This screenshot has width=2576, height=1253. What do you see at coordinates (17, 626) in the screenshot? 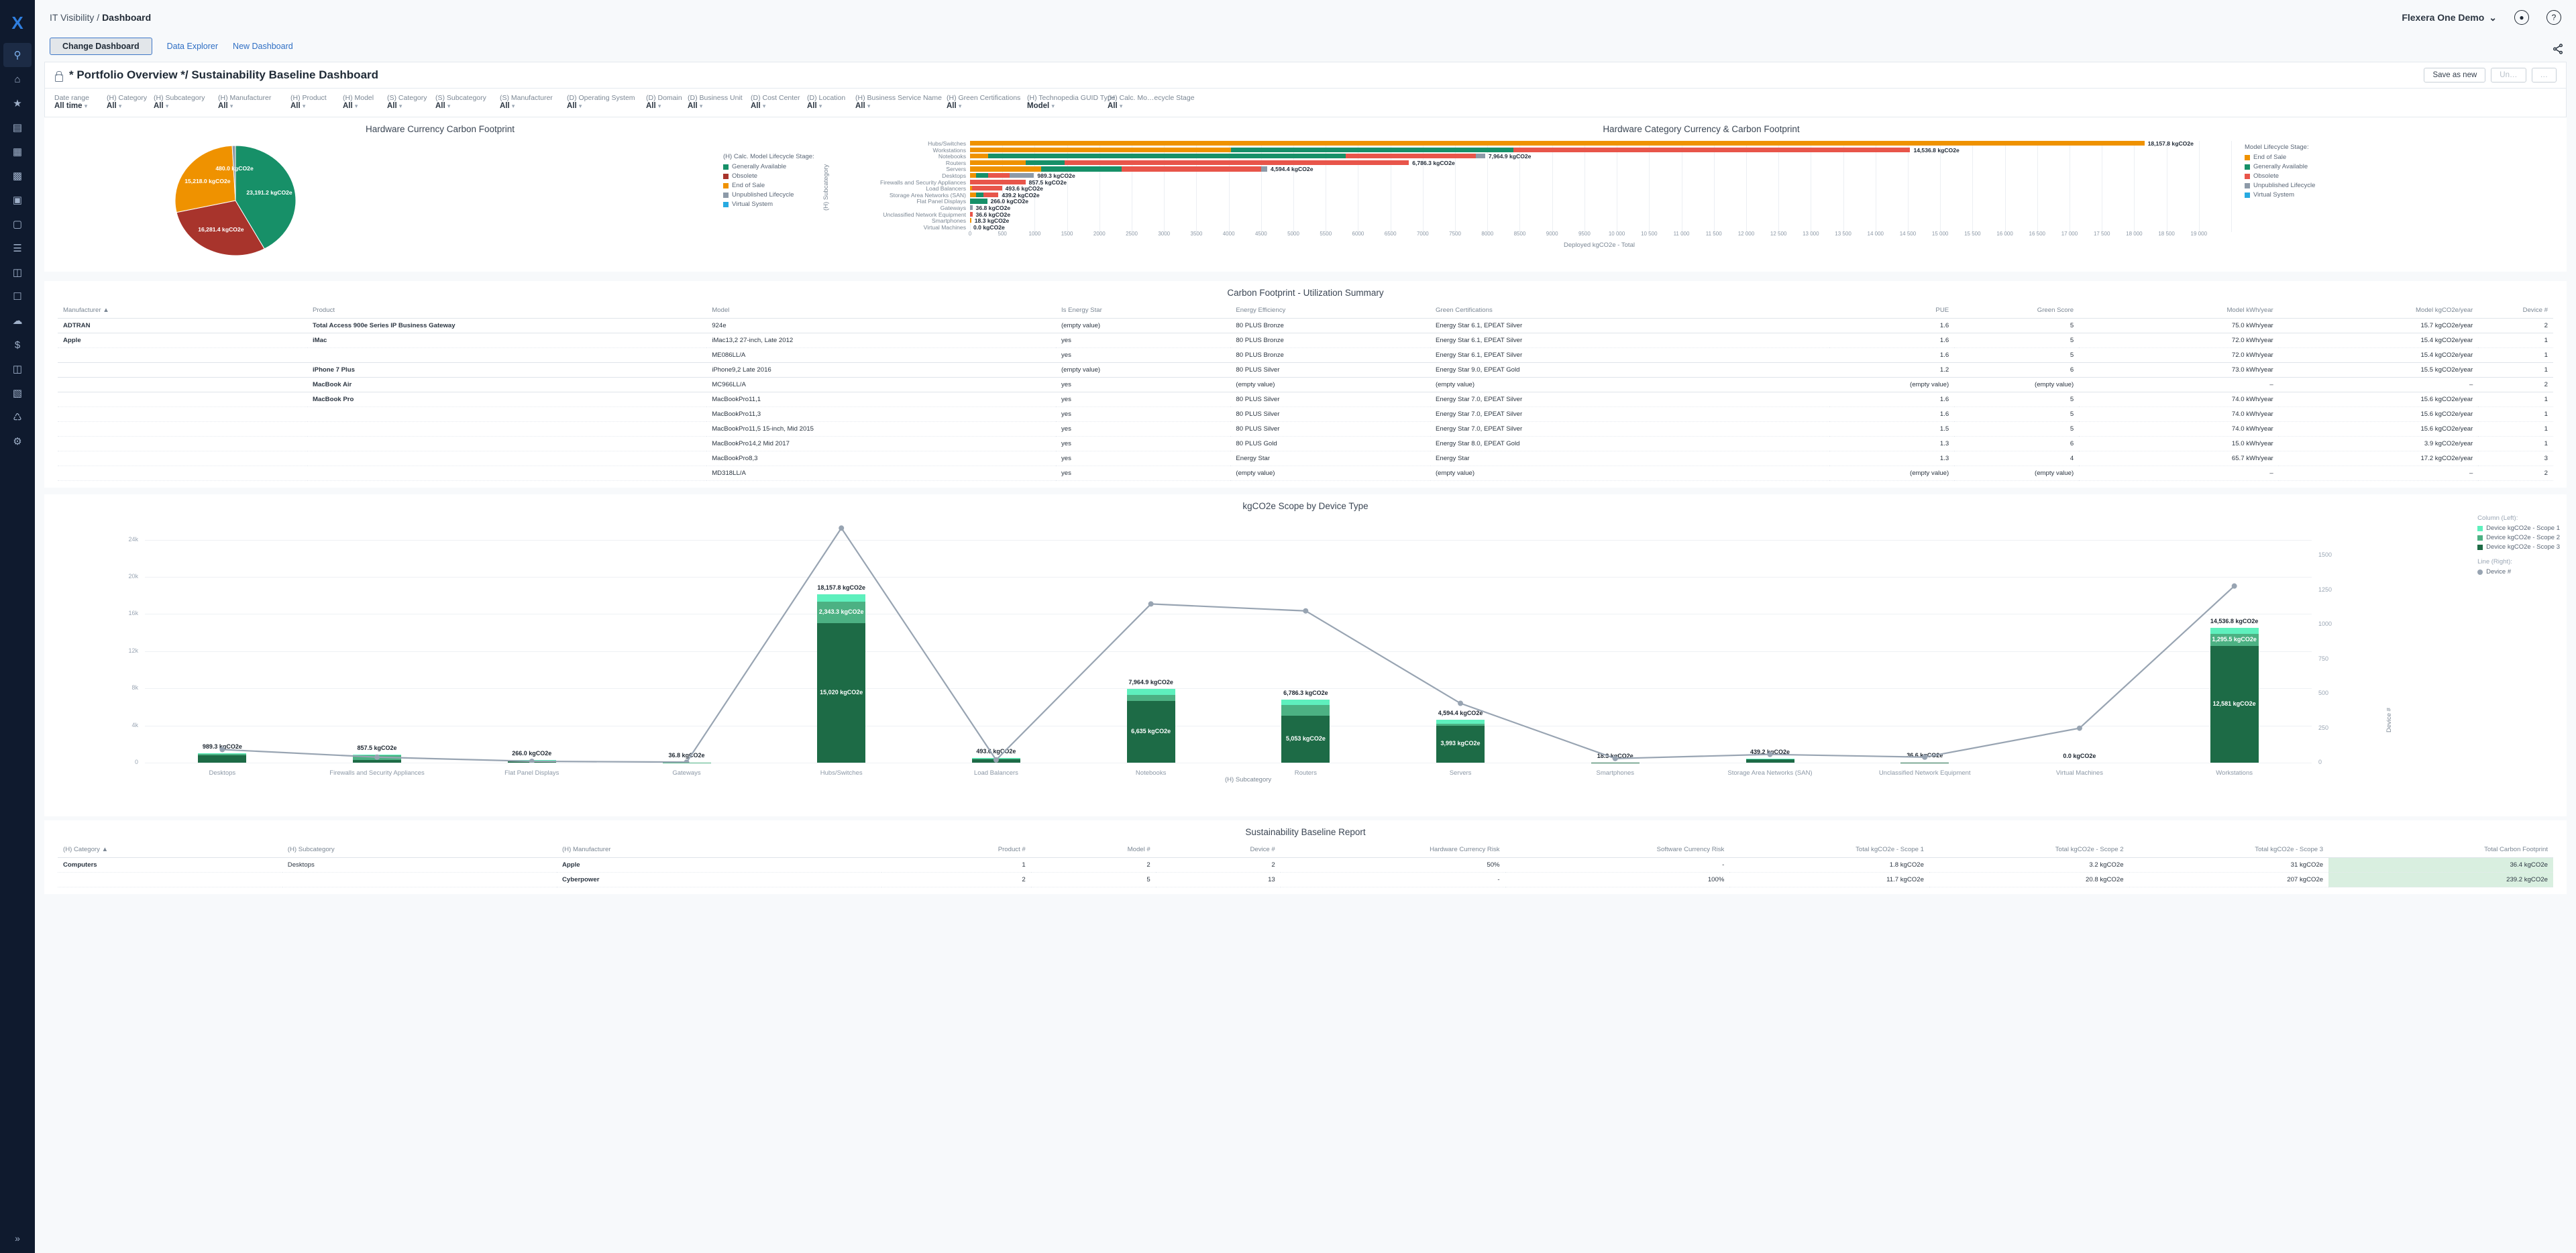
I see `left-nav-rail: X ⚲ ⌂ ★ ▤ ▦ ▩ ▣ ▢ ☰ ◫ ☐ ☁ $ ◫ ▧ ♺ ⚙ »` at bounding box center [17, 626].